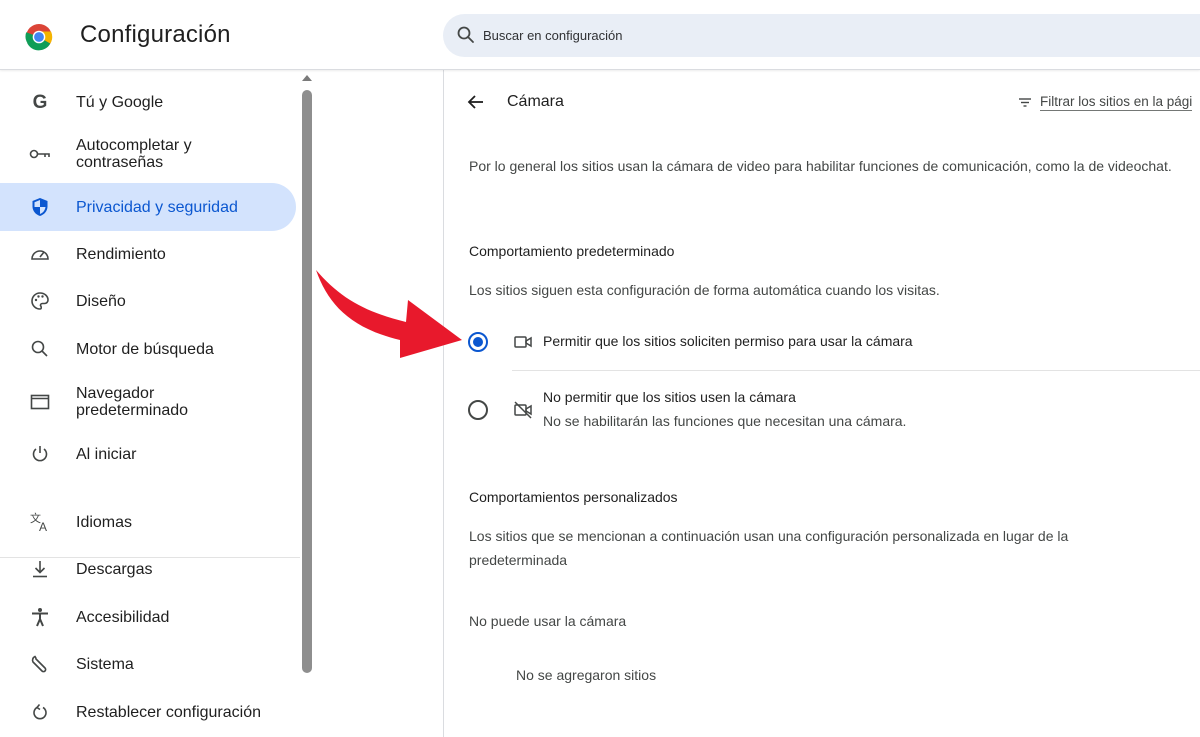 The image size is (1200, 737). Describe the element at coordinates (535, 101) in the screenshot. I see `page-title: Cámara` at that location.